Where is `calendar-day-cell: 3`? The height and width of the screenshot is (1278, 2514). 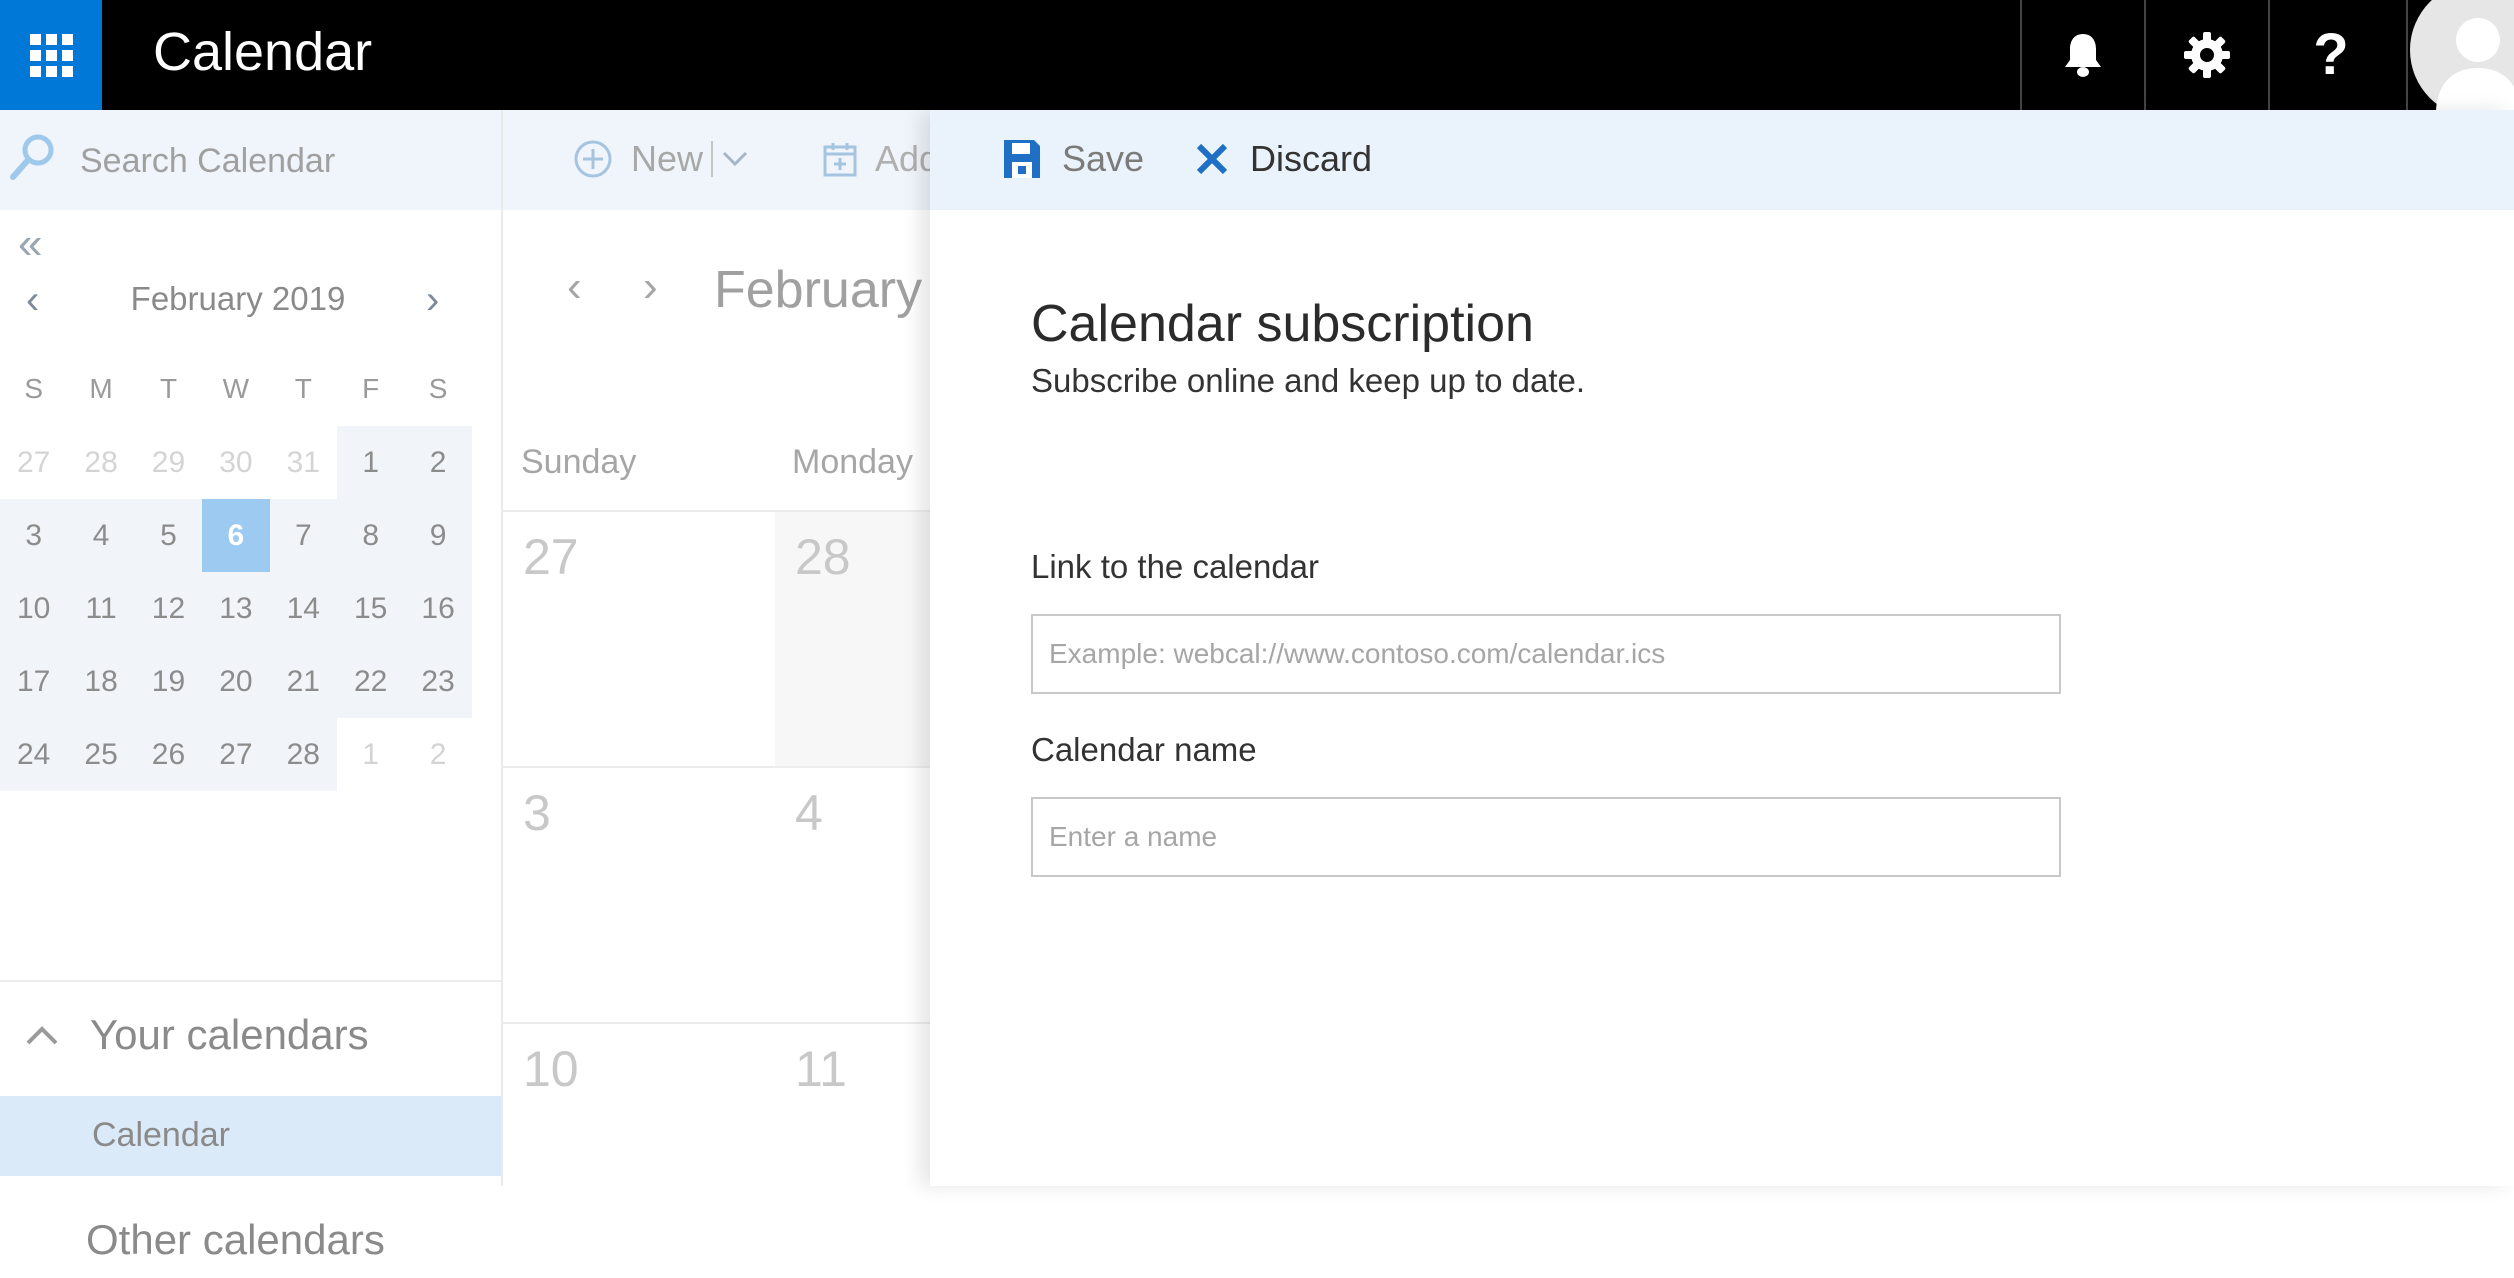 calendar-day-cell: 3 is located at coordinates (639, 894).